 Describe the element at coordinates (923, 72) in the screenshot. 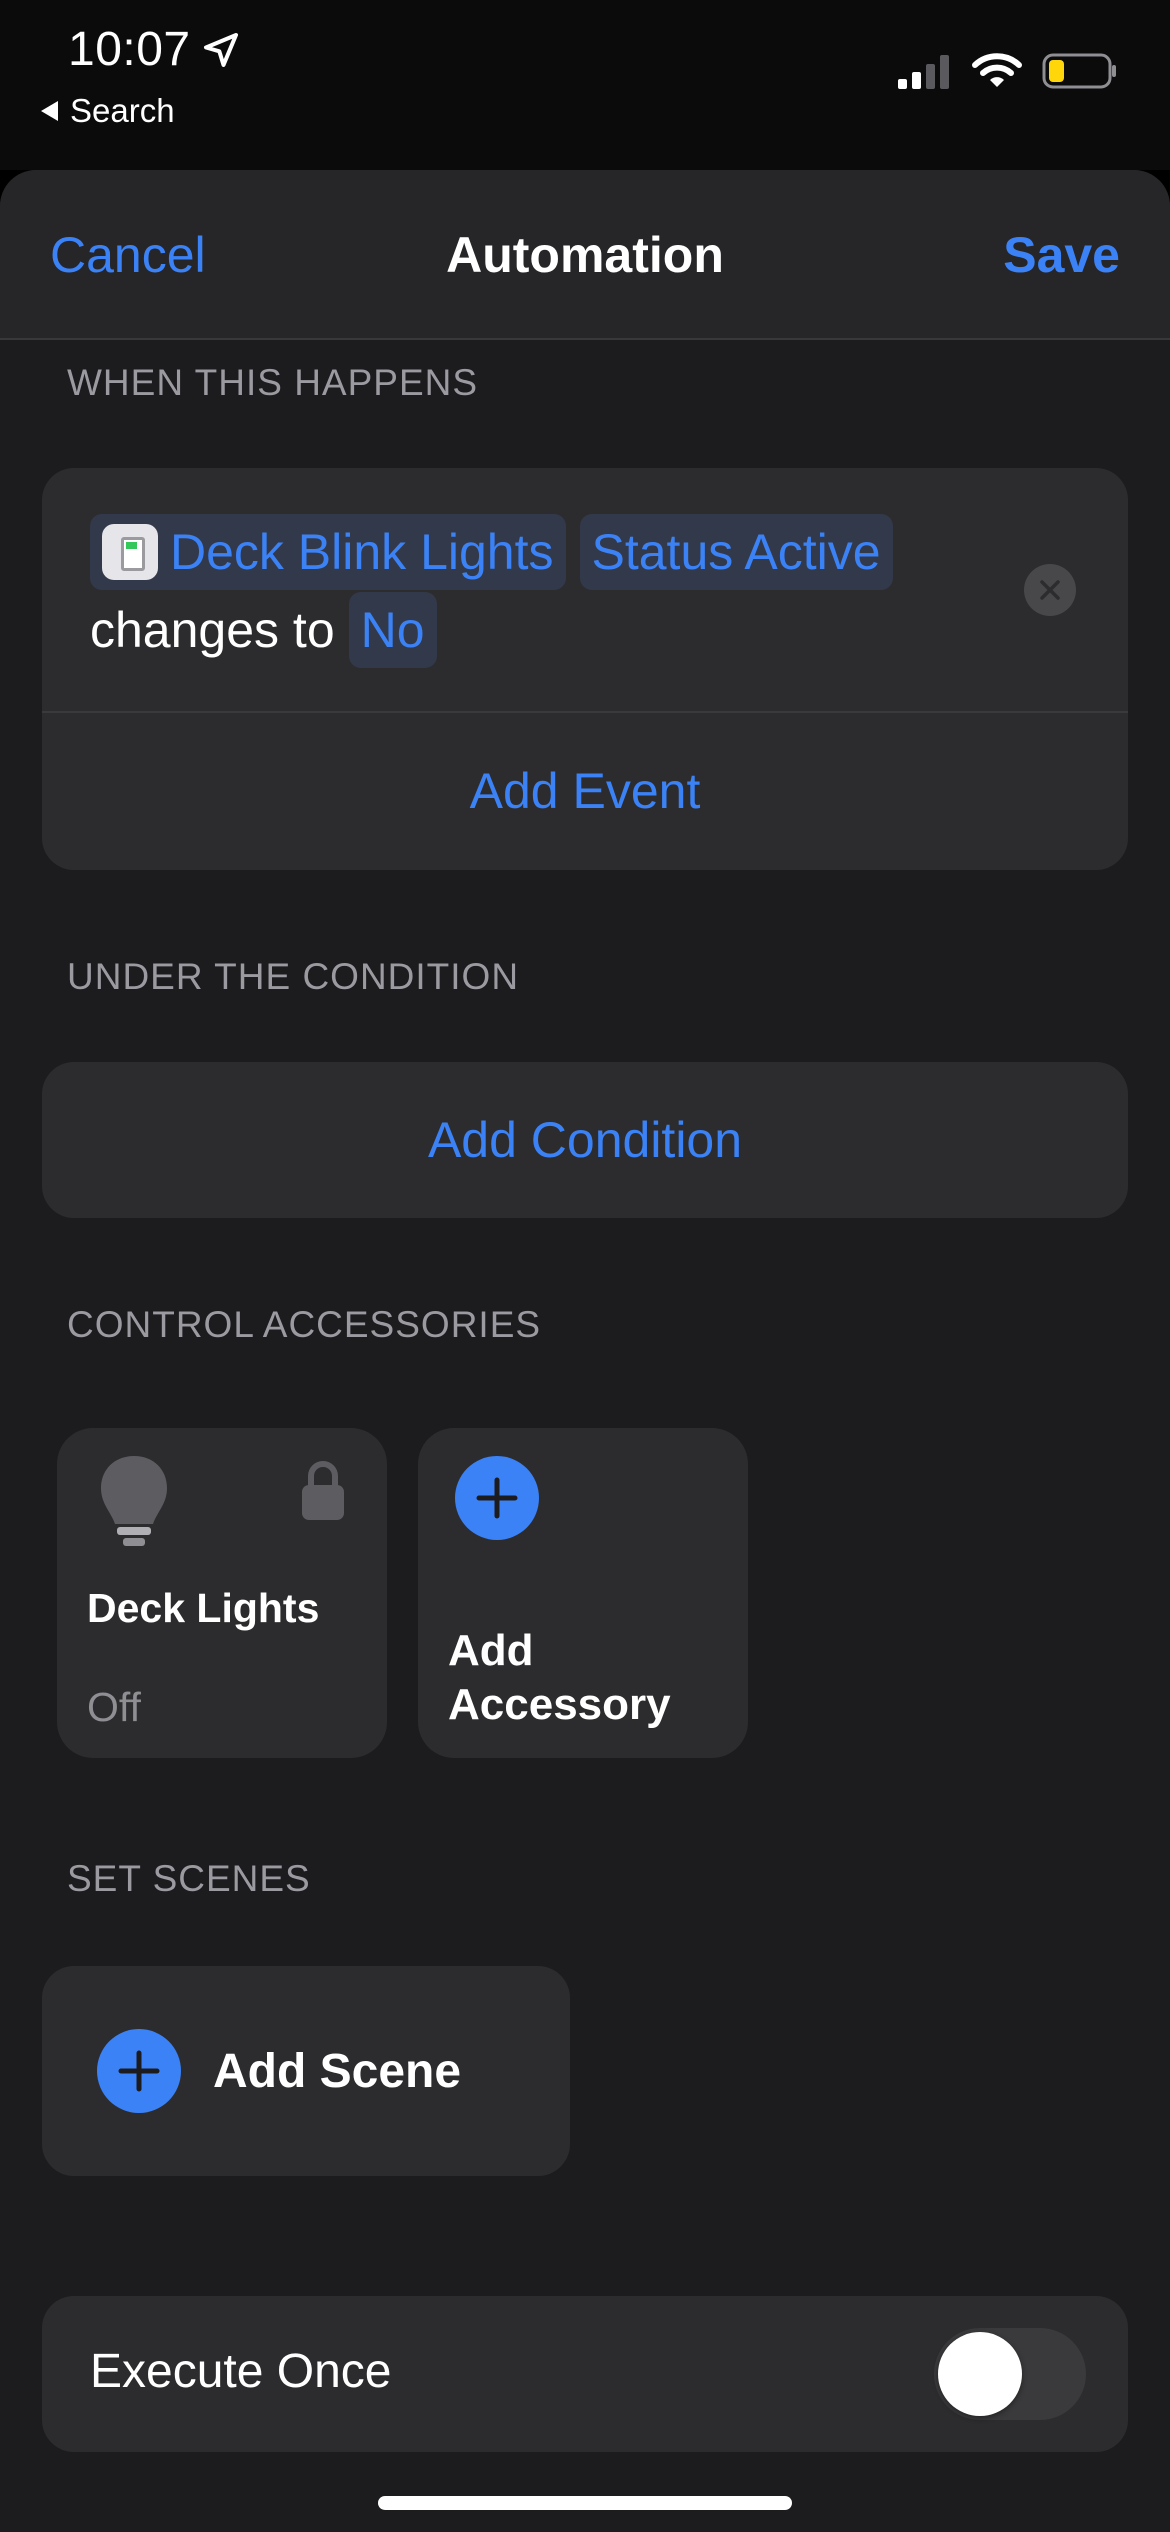

I see `cellular-signal-icon` at that location.